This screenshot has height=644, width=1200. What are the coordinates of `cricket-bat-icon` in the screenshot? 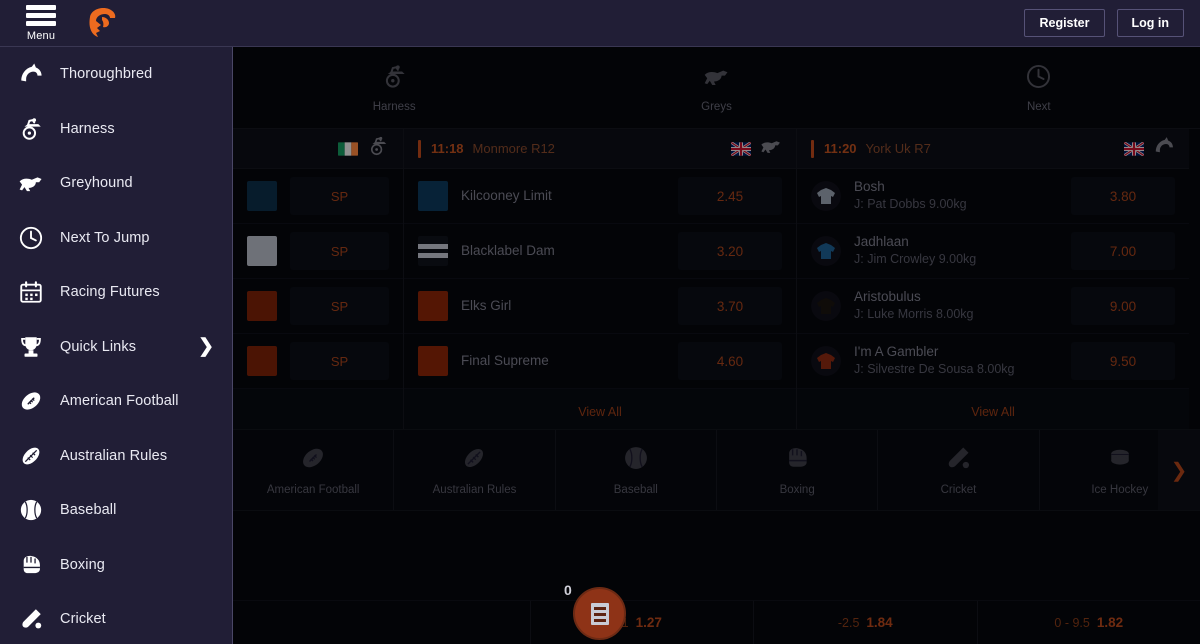 It's located at (36, 619).